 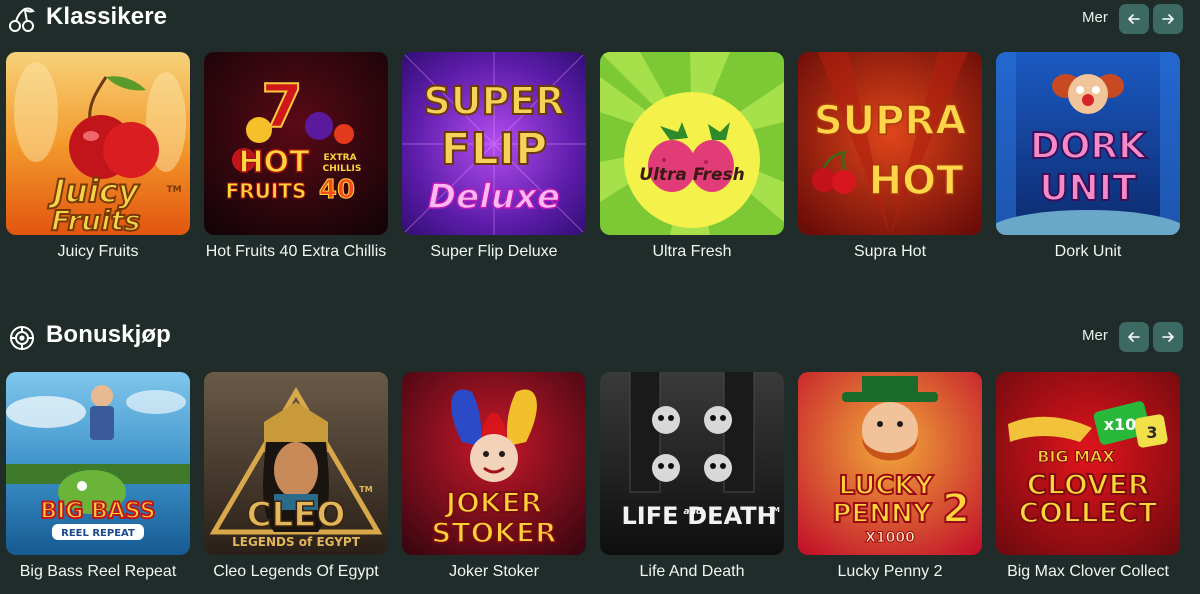 I want to click on art-title: JOKER, so click(x=493, y=502).